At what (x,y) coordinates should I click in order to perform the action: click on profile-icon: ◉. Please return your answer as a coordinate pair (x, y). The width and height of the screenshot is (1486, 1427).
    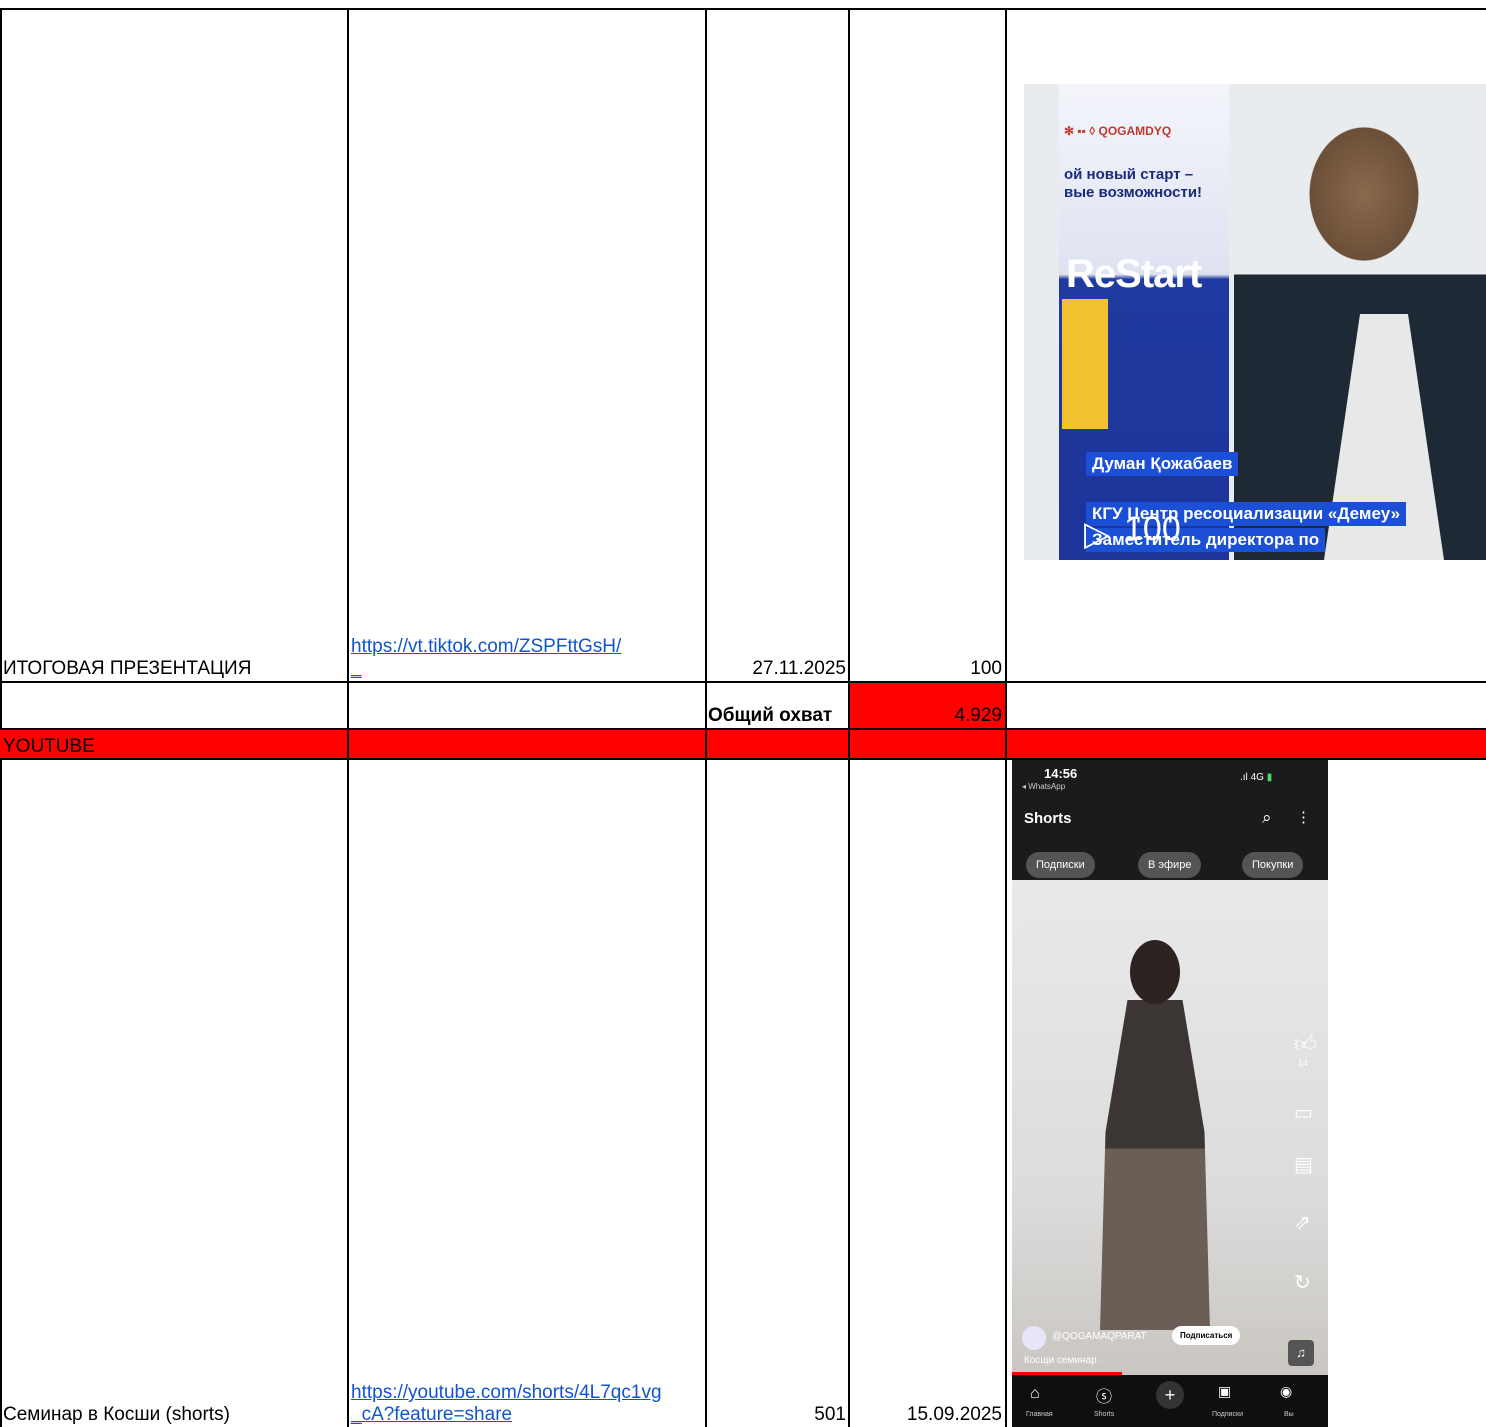
    Looking at the image, I should click on (1286, 1391).